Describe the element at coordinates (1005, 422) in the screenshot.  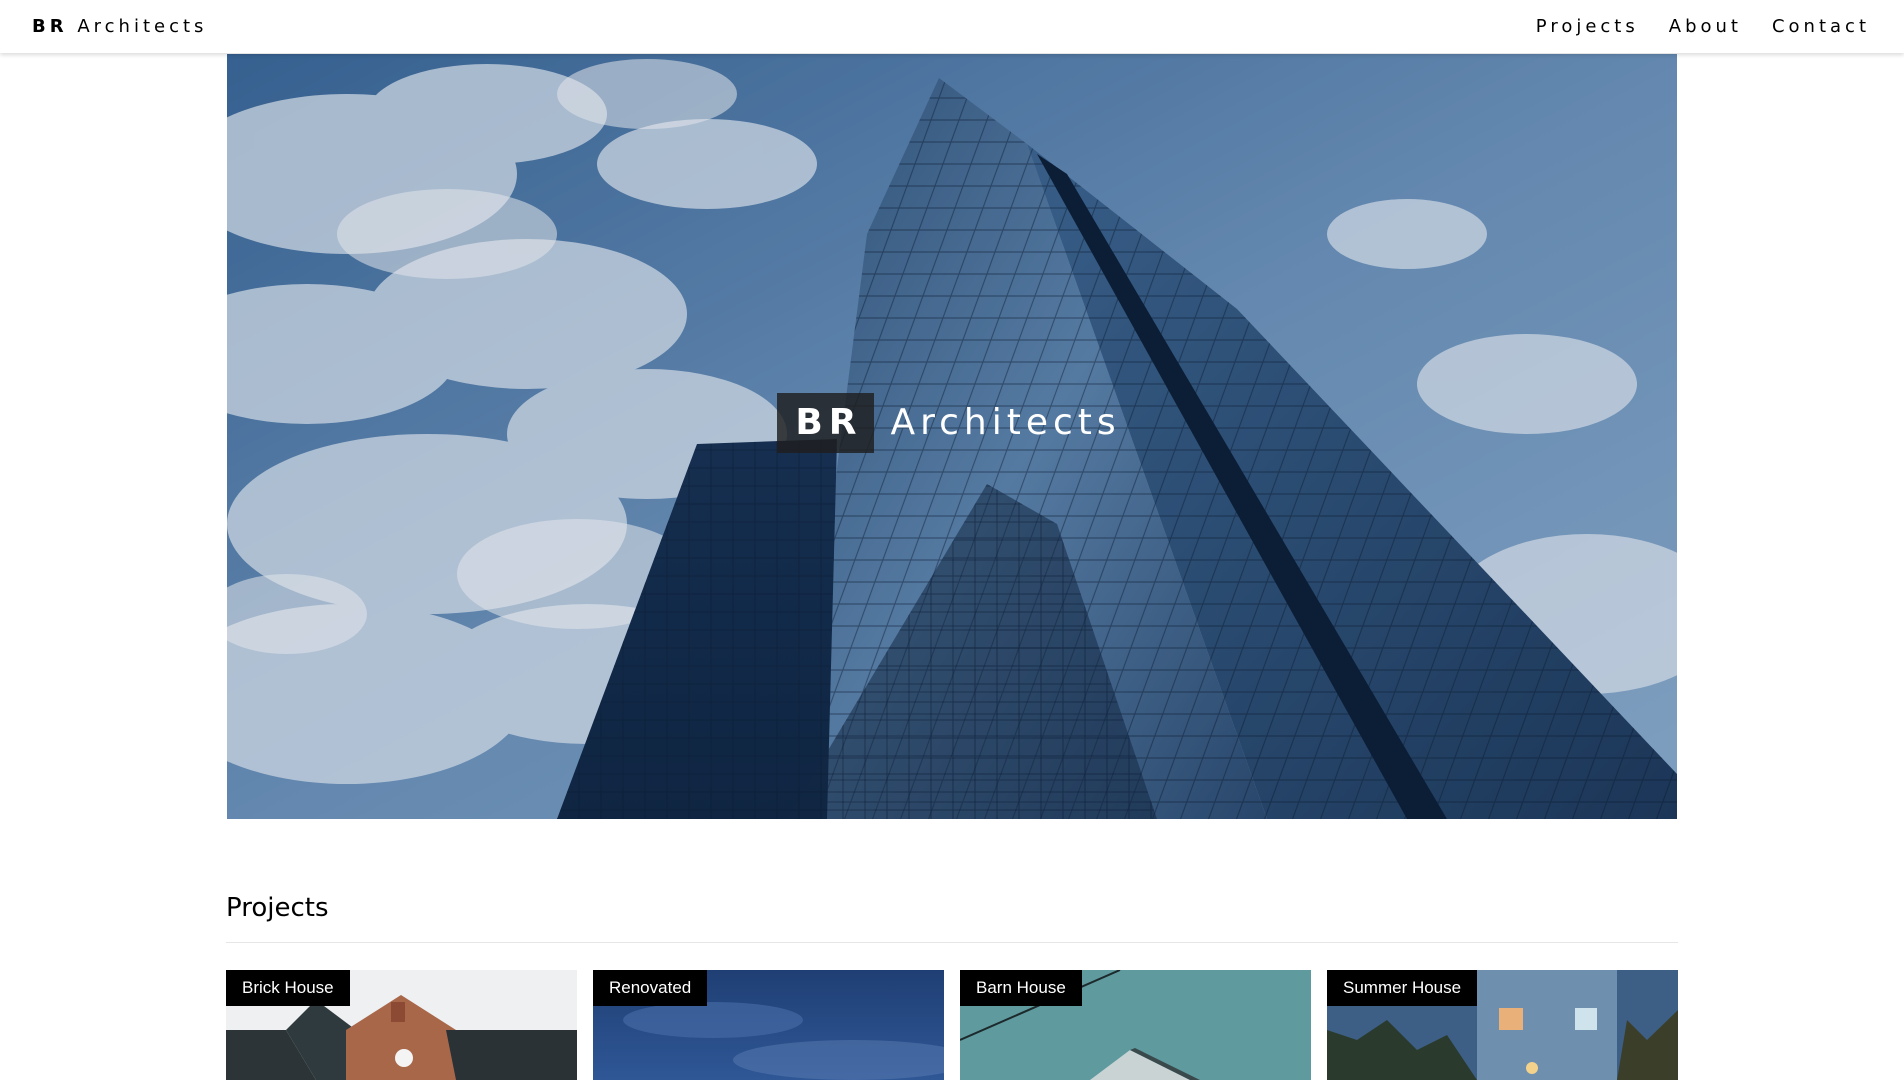
I see `hero-title-light: Architects` at that location.